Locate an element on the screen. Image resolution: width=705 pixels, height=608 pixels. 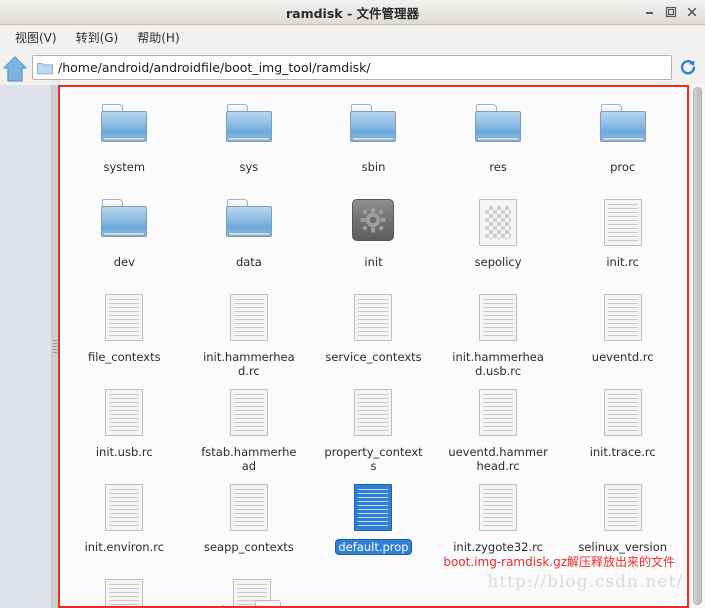
file-item-default-prop: default.prop is located at coordinates (373, 526).